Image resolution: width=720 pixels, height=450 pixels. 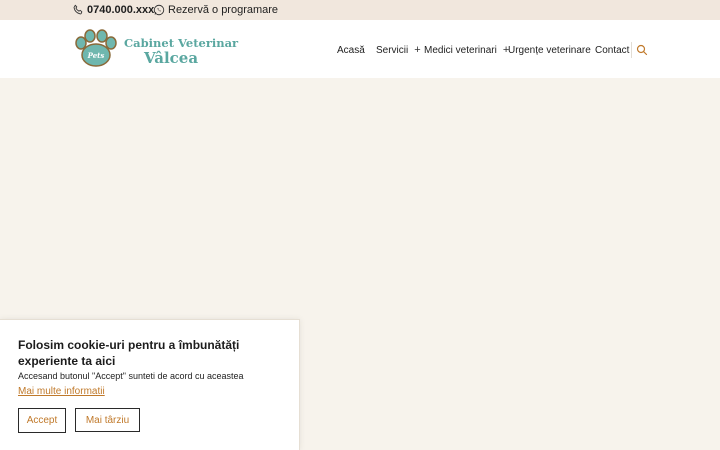 I want to click on logo-line1: Cabinet Veterinar, so click(x=181, y=43).